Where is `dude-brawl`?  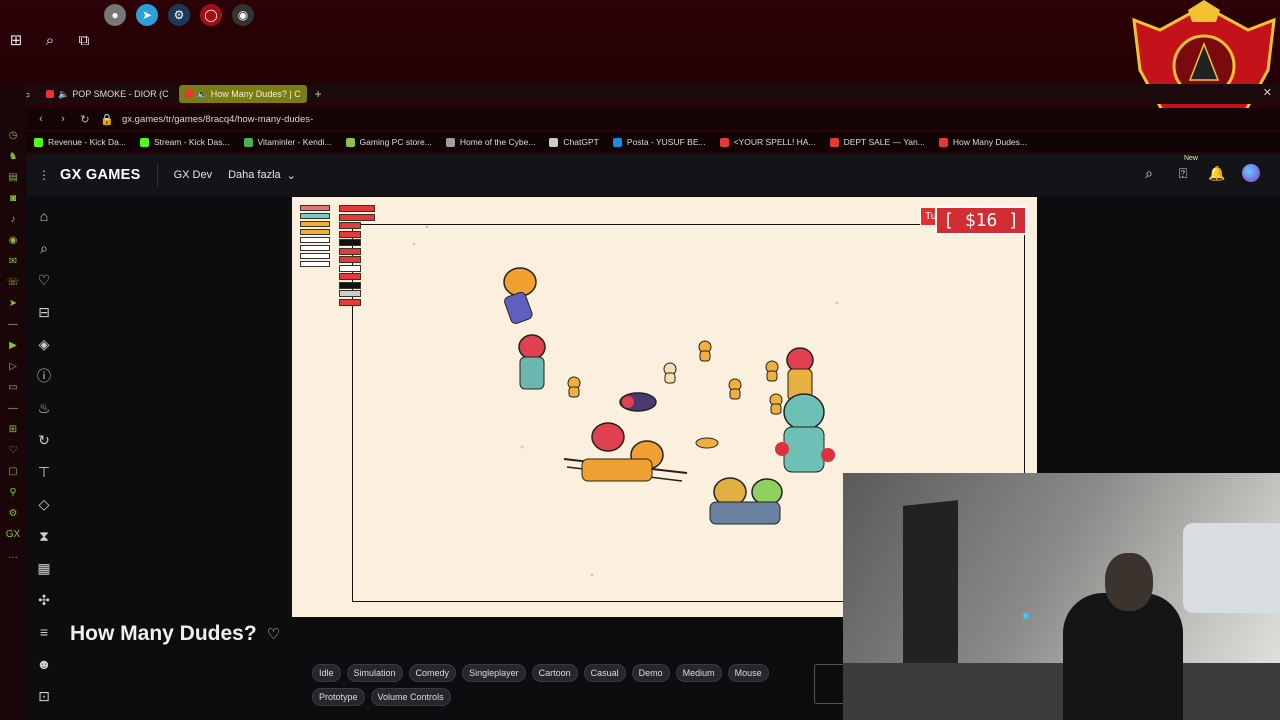
dude-brawl is located at coordinates (625, 452).